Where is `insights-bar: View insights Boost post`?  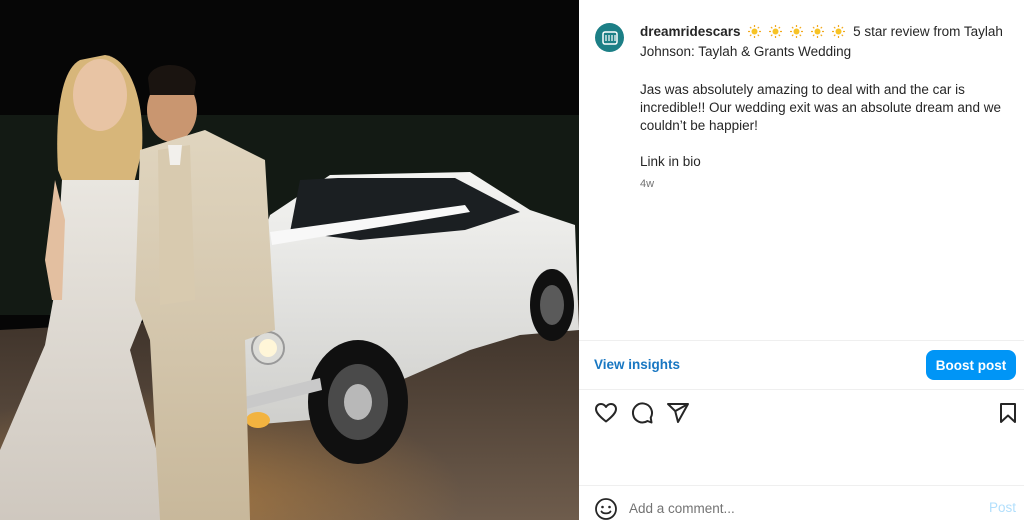
insights-bar: View insights Boost post is located at coordinates (801, 365).